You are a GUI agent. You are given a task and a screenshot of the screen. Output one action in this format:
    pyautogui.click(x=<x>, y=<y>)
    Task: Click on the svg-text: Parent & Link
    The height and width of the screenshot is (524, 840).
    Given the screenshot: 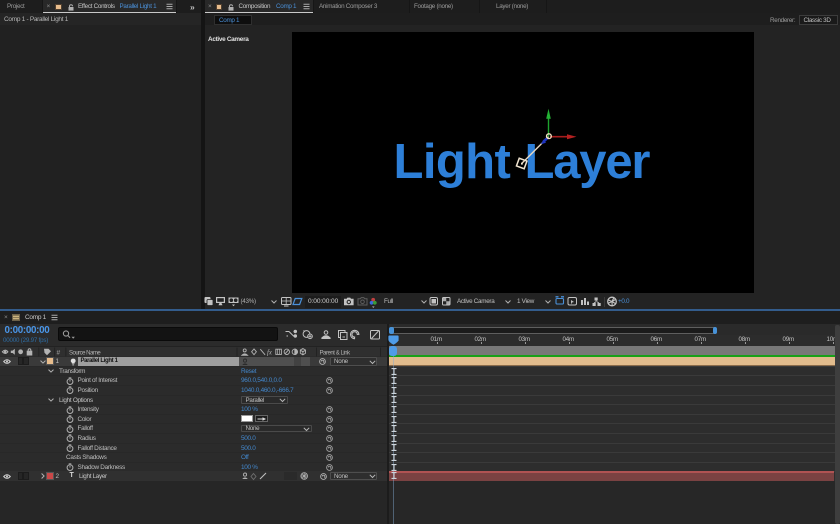 What is the action you would take?
    pyautogui.click(x=336, y=353)
    